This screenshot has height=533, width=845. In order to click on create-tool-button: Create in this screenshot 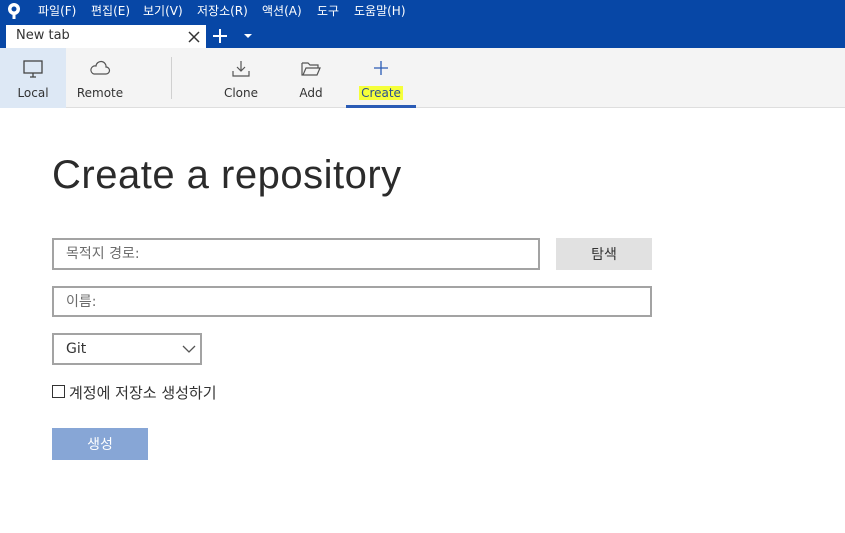, I will do `click(381, 78)`.